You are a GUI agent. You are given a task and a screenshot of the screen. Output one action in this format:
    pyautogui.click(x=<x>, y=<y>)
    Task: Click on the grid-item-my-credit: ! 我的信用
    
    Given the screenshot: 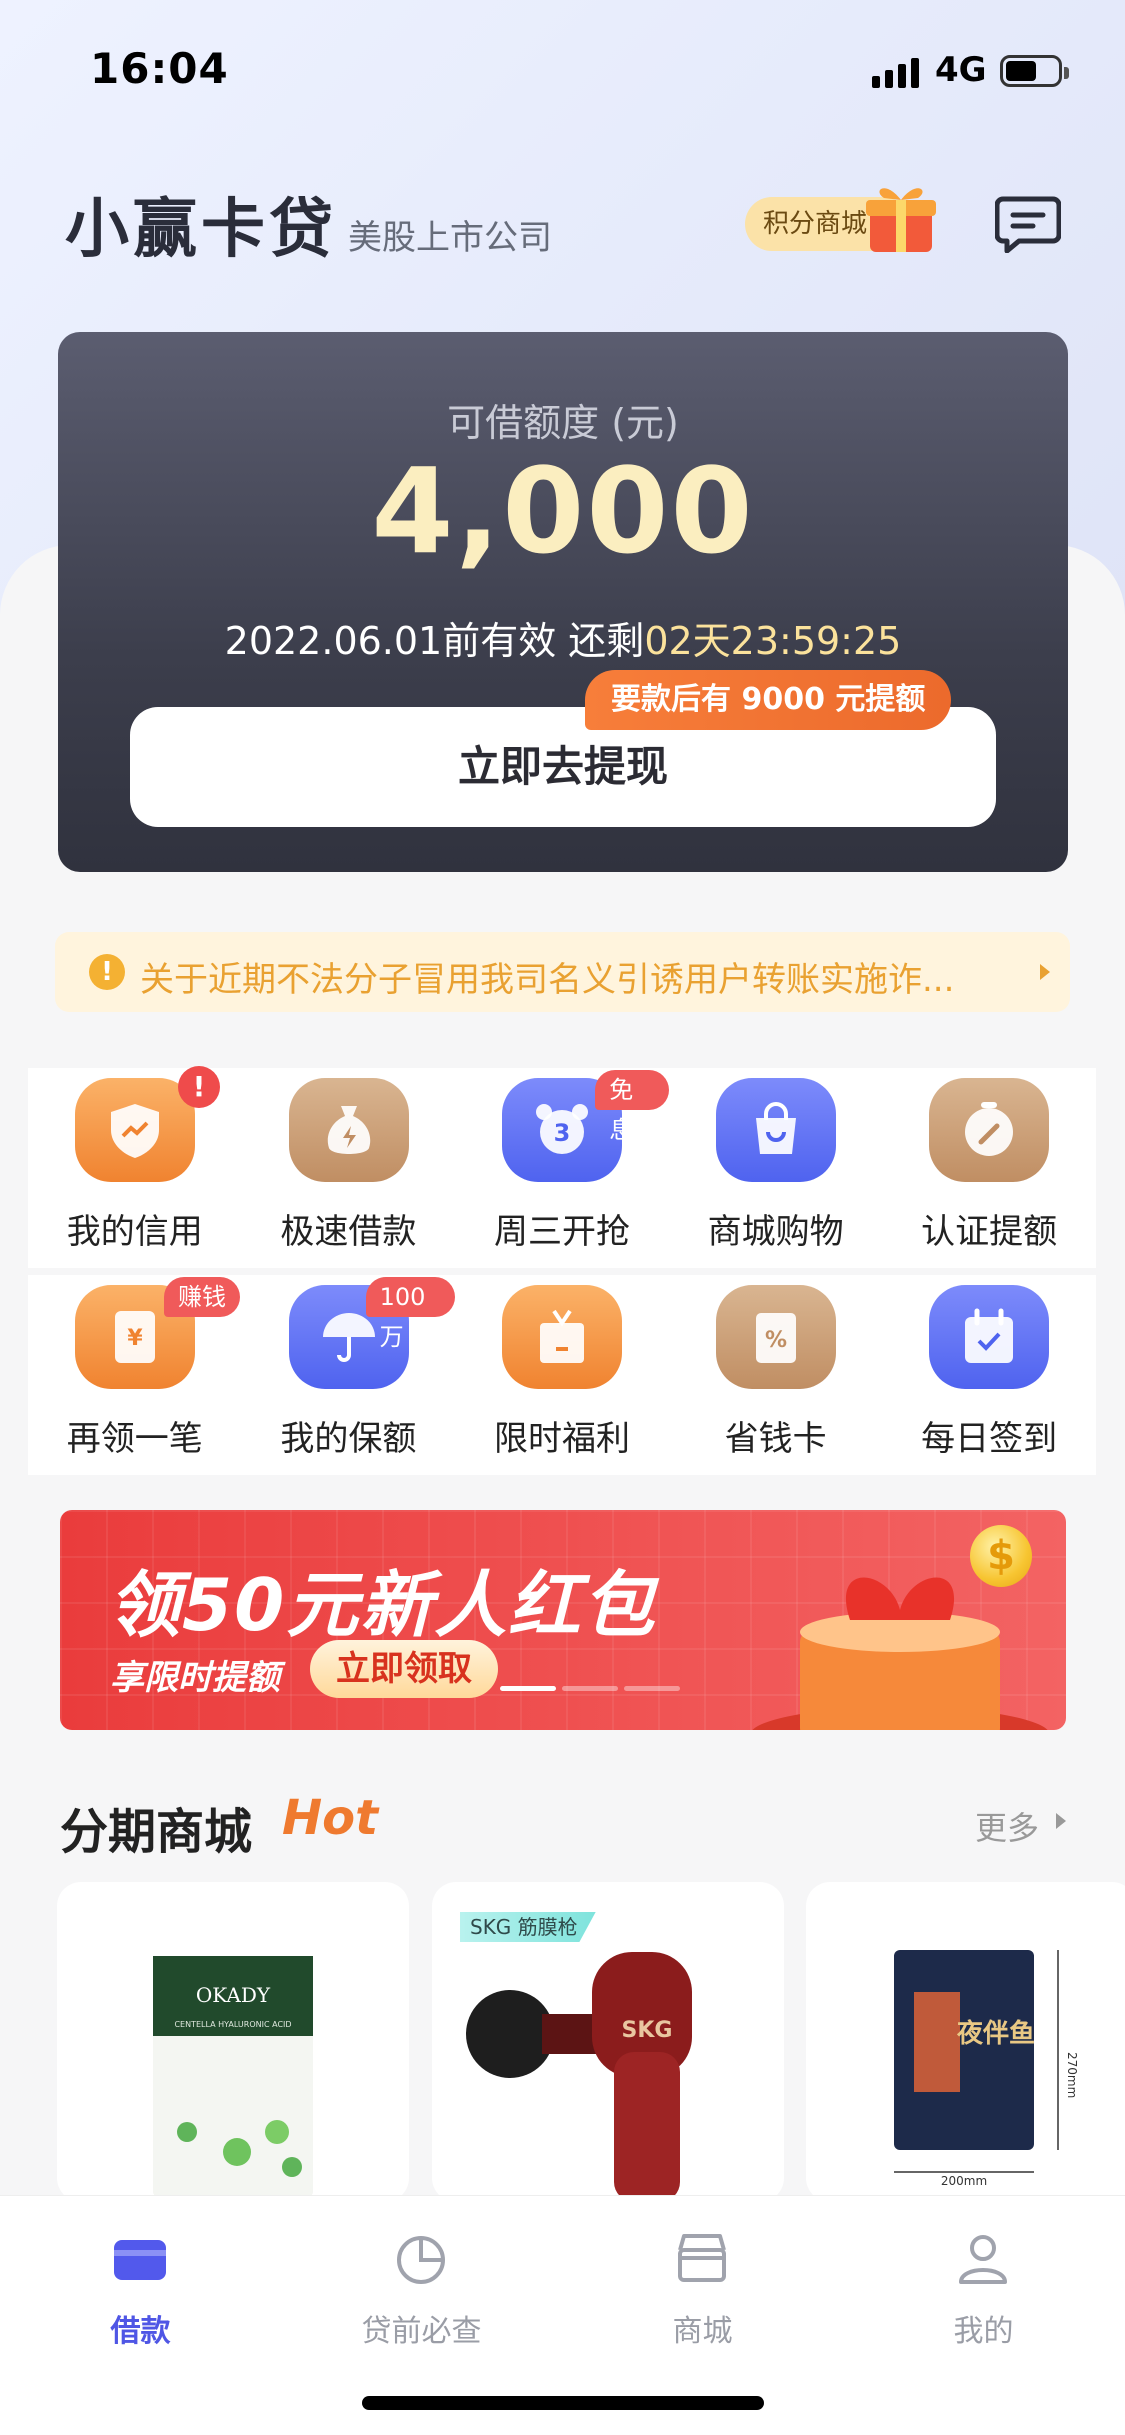 What is the action you would take?
    pyautogui.click(x=135, y=1167)
    